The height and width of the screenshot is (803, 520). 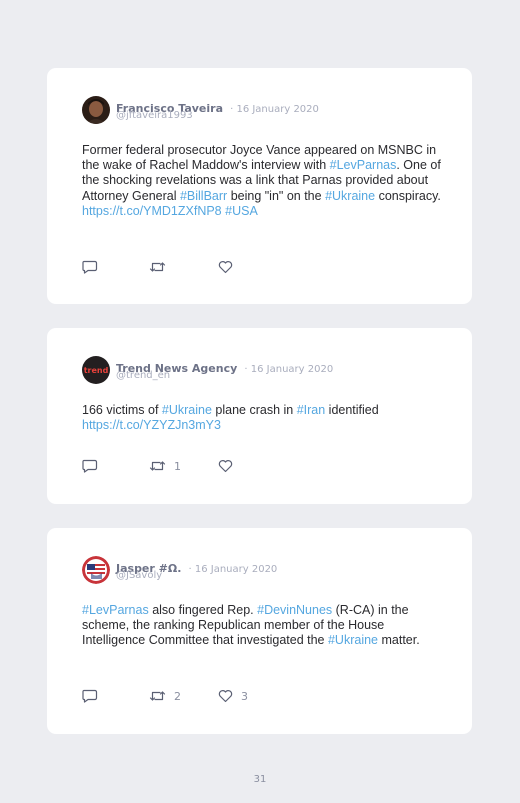 What do you see at coordinates (122, 410) in the screenshot?
I see `tweet-text-segment: 166 victims of` at bounding box center [122, 410].